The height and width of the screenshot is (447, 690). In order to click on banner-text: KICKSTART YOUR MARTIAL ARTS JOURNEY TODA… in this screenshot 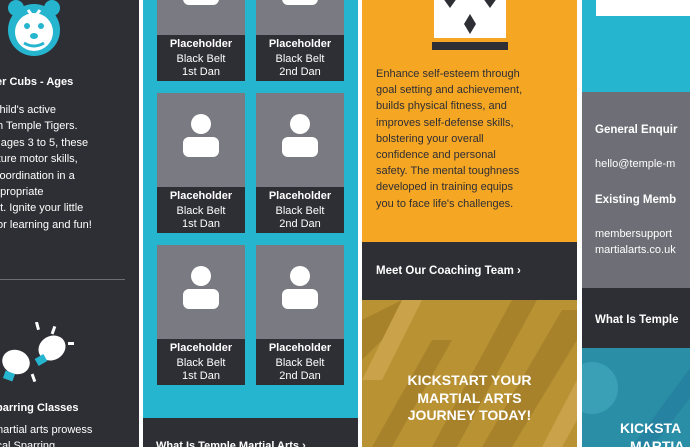, I will do `click(469, 398)`.